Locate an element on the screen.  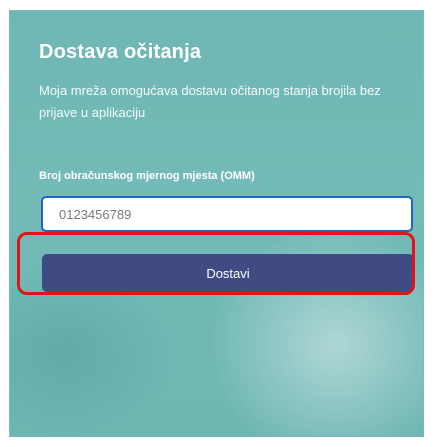
omm-field-label: Broj obračunskog mjernog mjesta (OMM) is located at coordinates (147, 176).